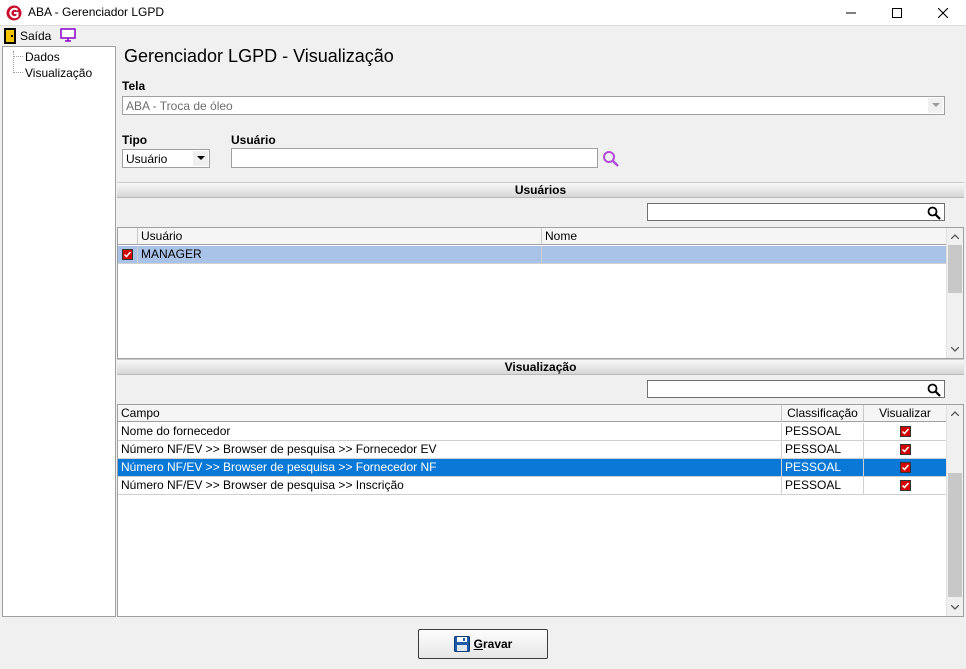 This screenshot has width=966, height=669. I want to click on tela-label: Tela, so click(134, 86).